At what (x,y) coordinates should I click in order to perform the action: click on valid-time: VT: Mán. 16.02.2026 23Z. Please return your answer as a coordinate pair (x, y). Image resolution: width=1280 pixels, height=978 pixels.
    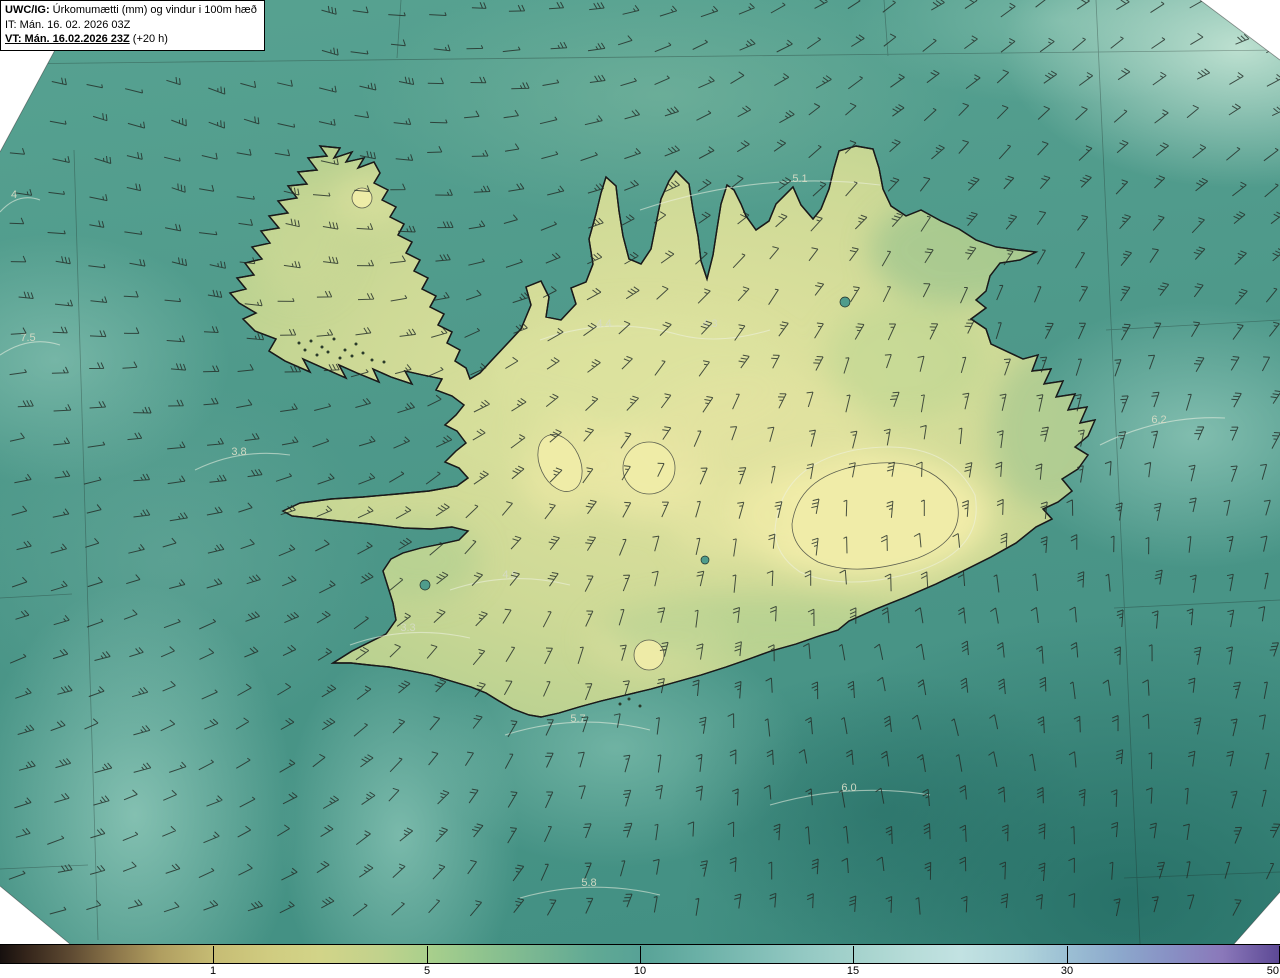
    Looking at the image, I should click on (67, 39).